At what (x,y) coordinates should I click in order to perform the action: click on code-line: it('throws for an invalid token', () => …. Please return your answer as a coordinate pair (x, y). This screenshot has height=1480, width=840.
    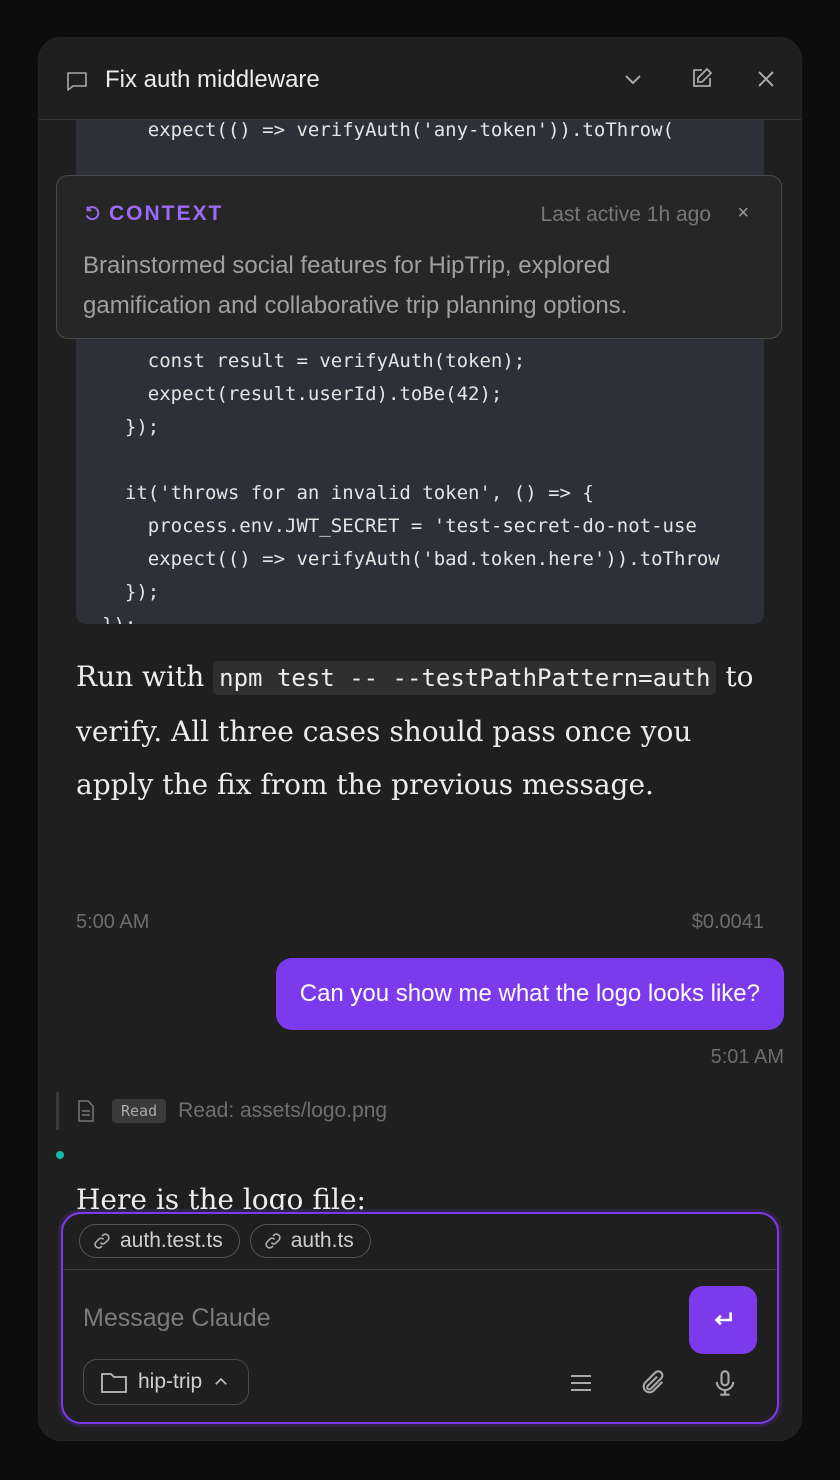
    Looking at the image, I should click on (359, 493).